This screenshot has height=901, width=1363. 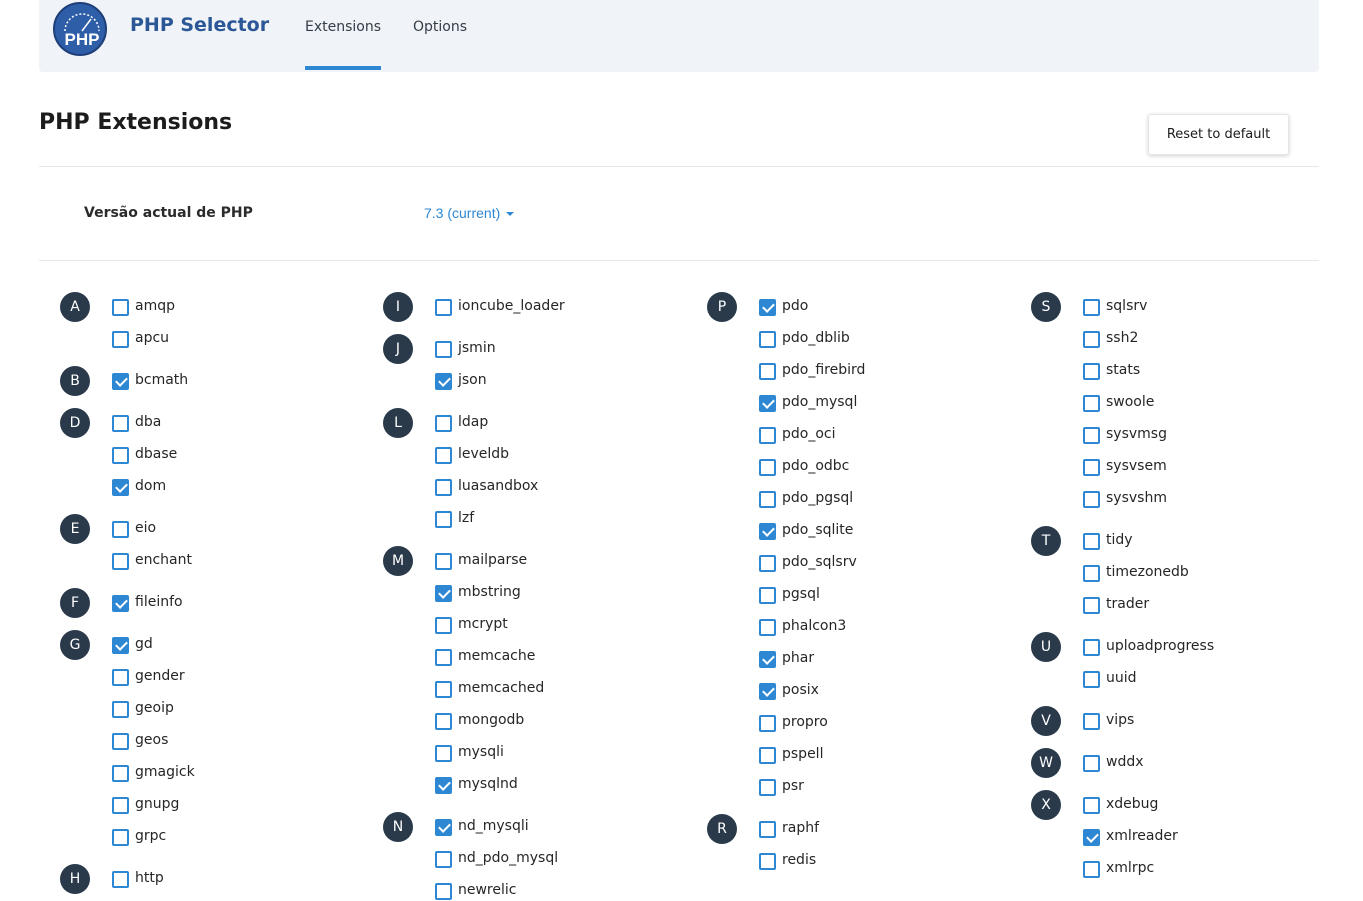 I want to click on letter-badge: A, so click(x=75, y=307).